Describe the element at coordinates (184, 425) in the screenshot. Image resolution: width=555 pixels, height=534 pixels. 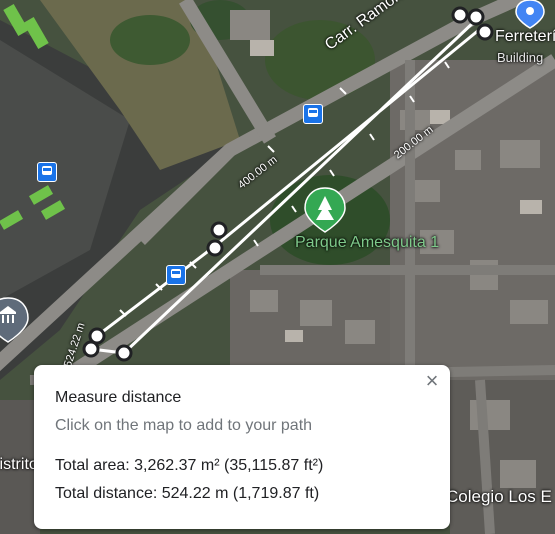
I see `measure-hint: Click on the map to add to your path` at that location.